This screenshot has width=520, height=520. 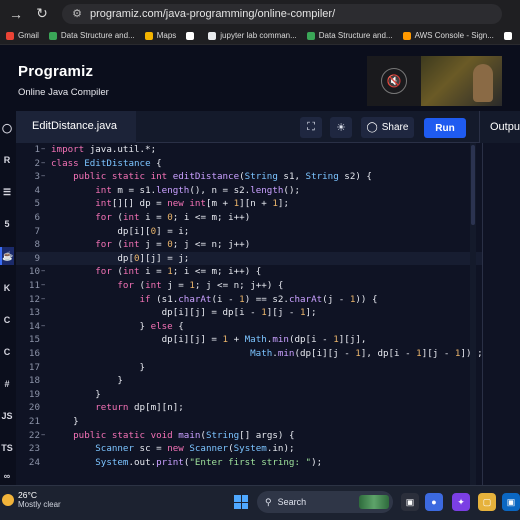 I want to click on csharp-icon: #, so click(x=7, y=384).